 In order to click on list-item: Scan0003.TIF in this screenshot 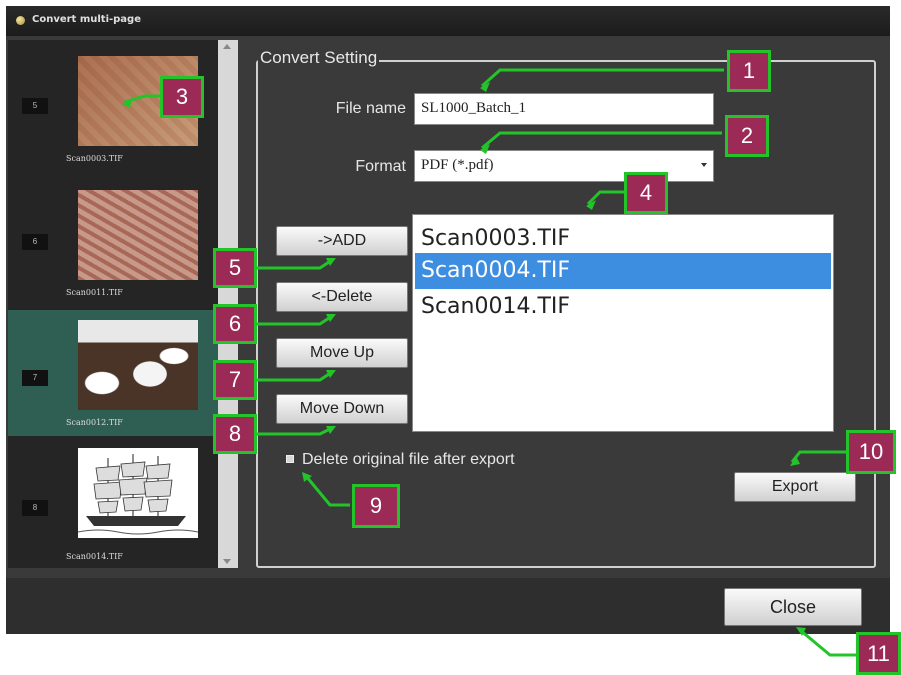, I will do `click(623, 239)`.